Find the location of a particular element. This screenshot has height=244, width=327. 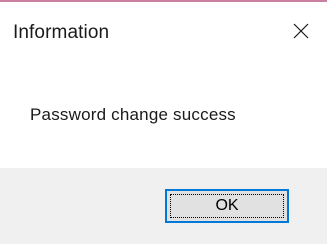

dialog-title: Information is located at coordinates (61, 32).